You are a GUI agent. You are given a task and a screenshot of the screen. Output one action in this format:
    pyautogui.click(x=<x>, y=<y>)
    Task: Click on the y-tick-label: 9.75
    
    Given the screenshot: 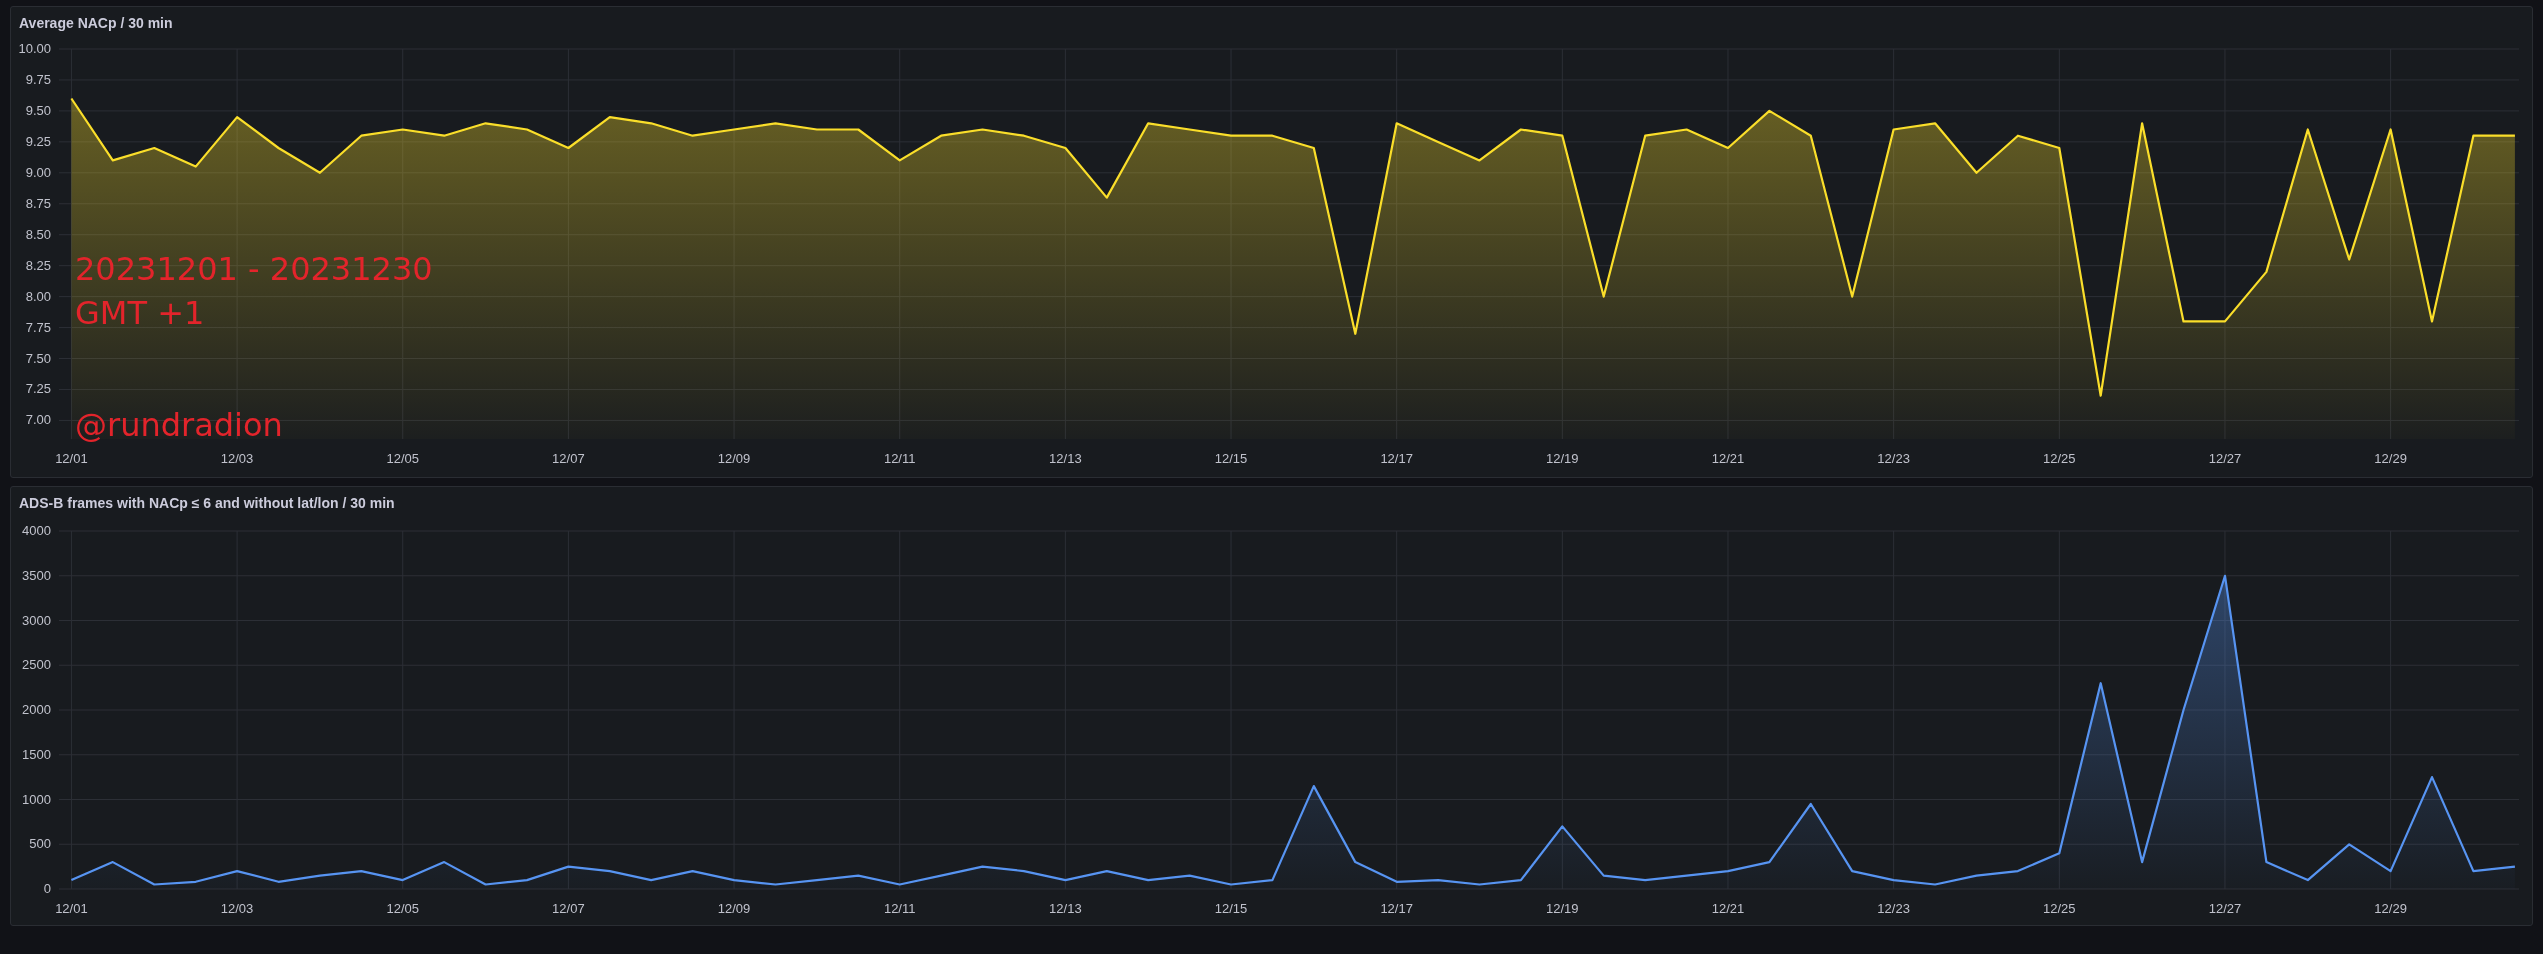 What is the action you would take?
    pyautogui.click(x=38, y=79)
    